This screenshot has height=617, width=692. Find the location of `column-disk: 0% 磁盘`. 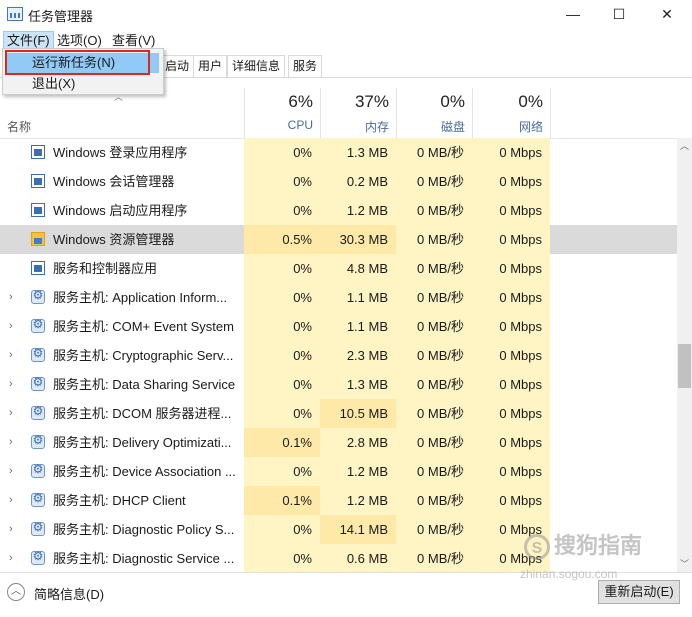

column-disk: 0% 磁盘 is located at coordinates (434, 113).